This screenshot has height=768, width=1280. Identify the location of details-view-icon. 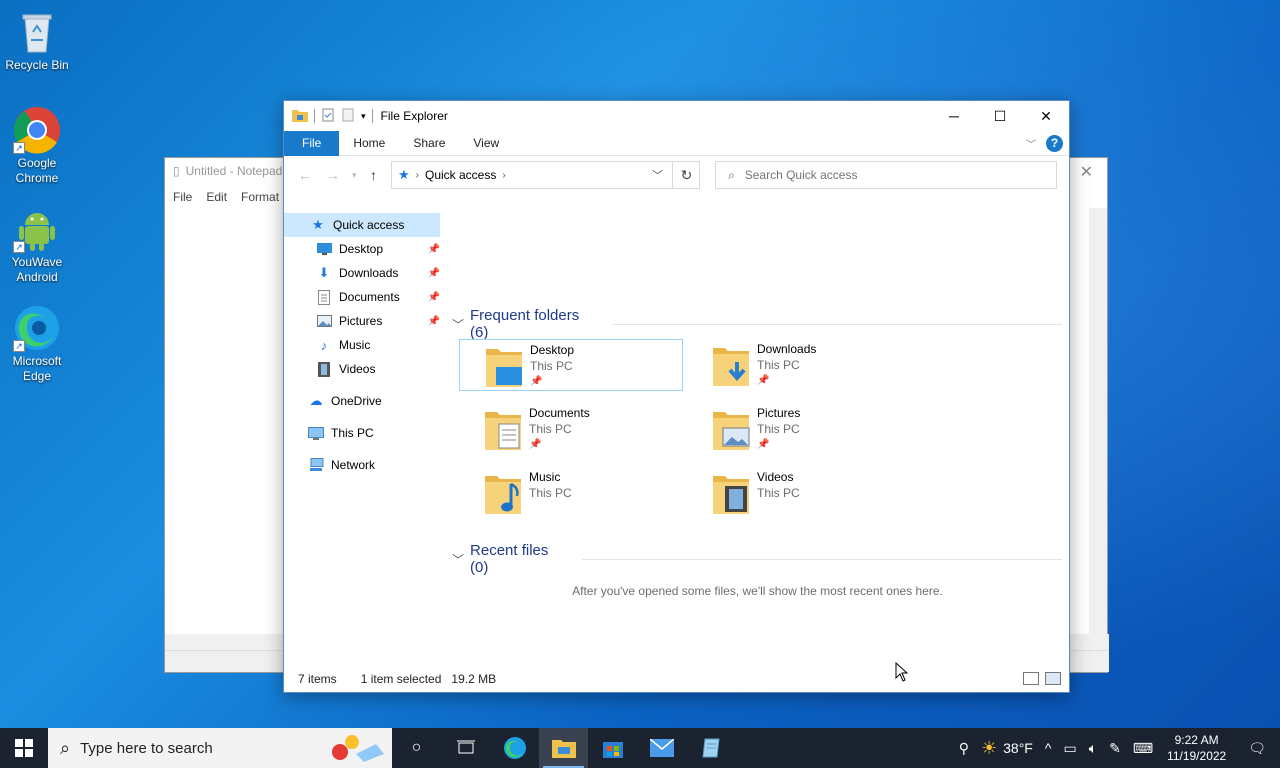
(1031, 678).